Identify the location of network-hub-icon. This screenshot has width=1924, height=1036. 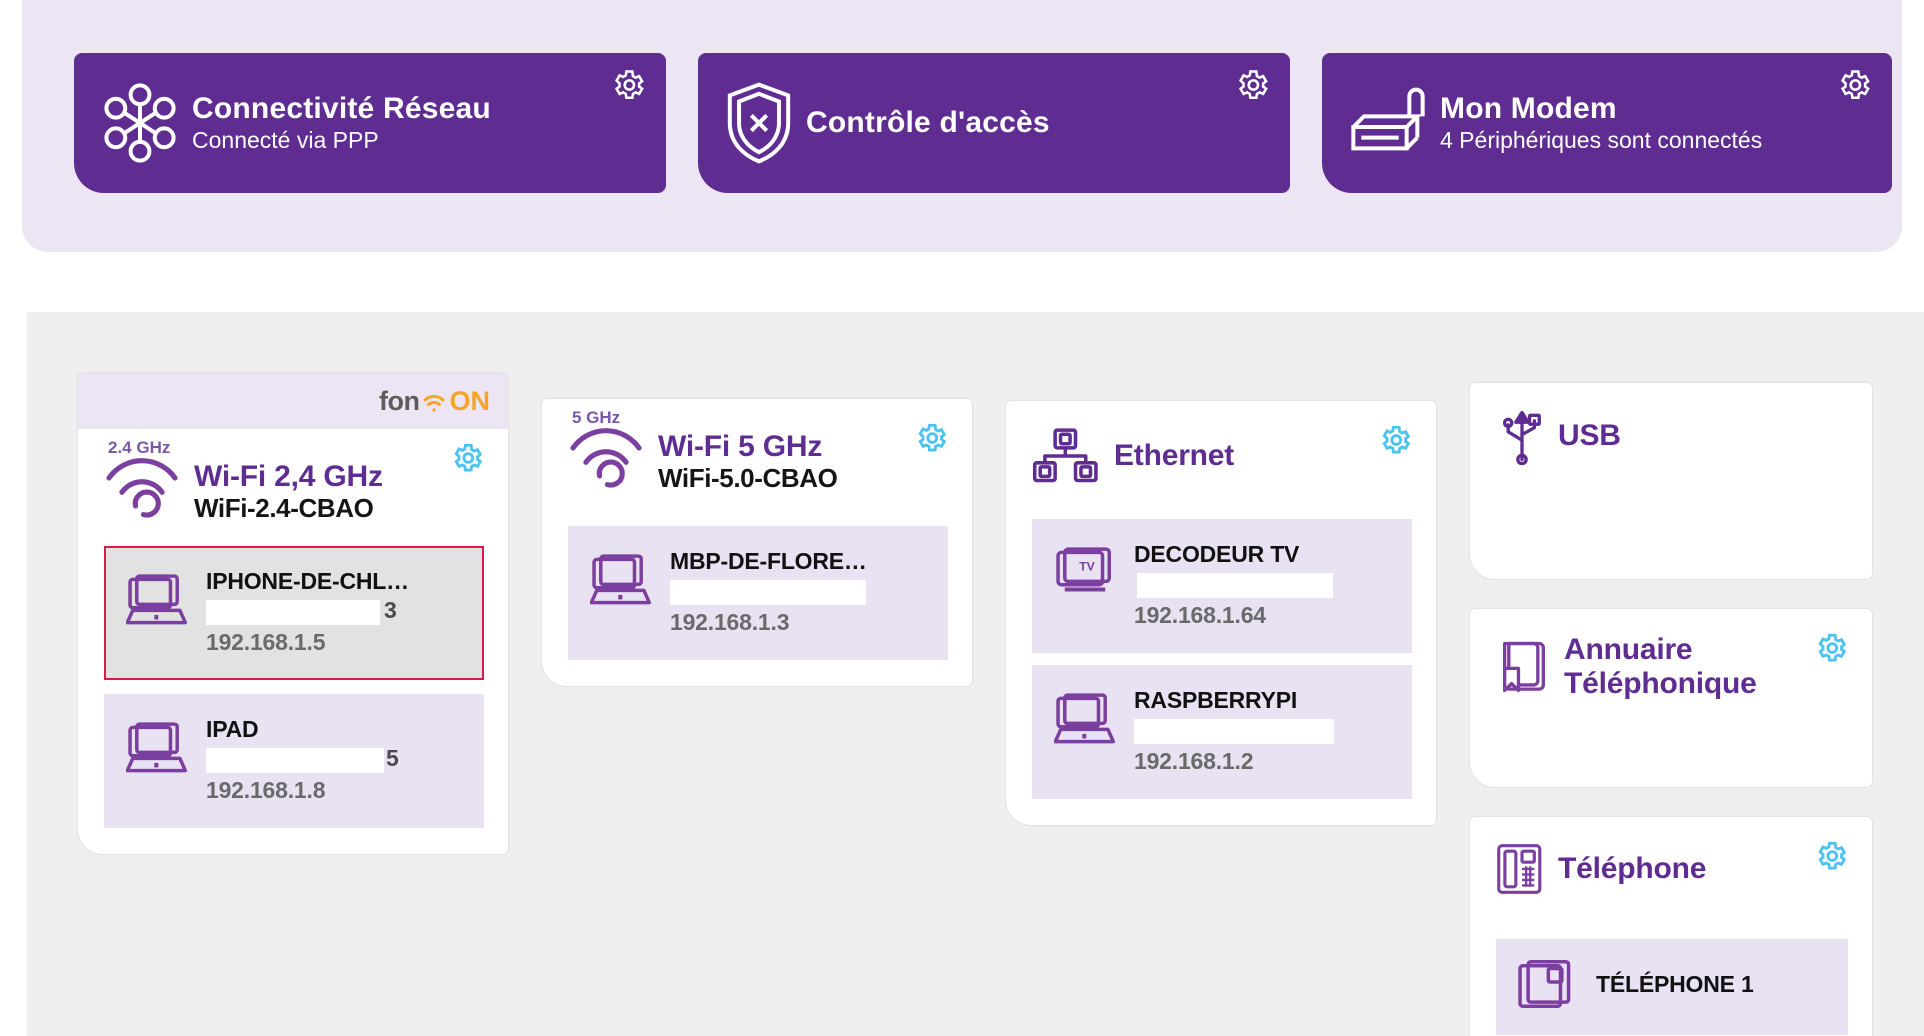
(140, 123).